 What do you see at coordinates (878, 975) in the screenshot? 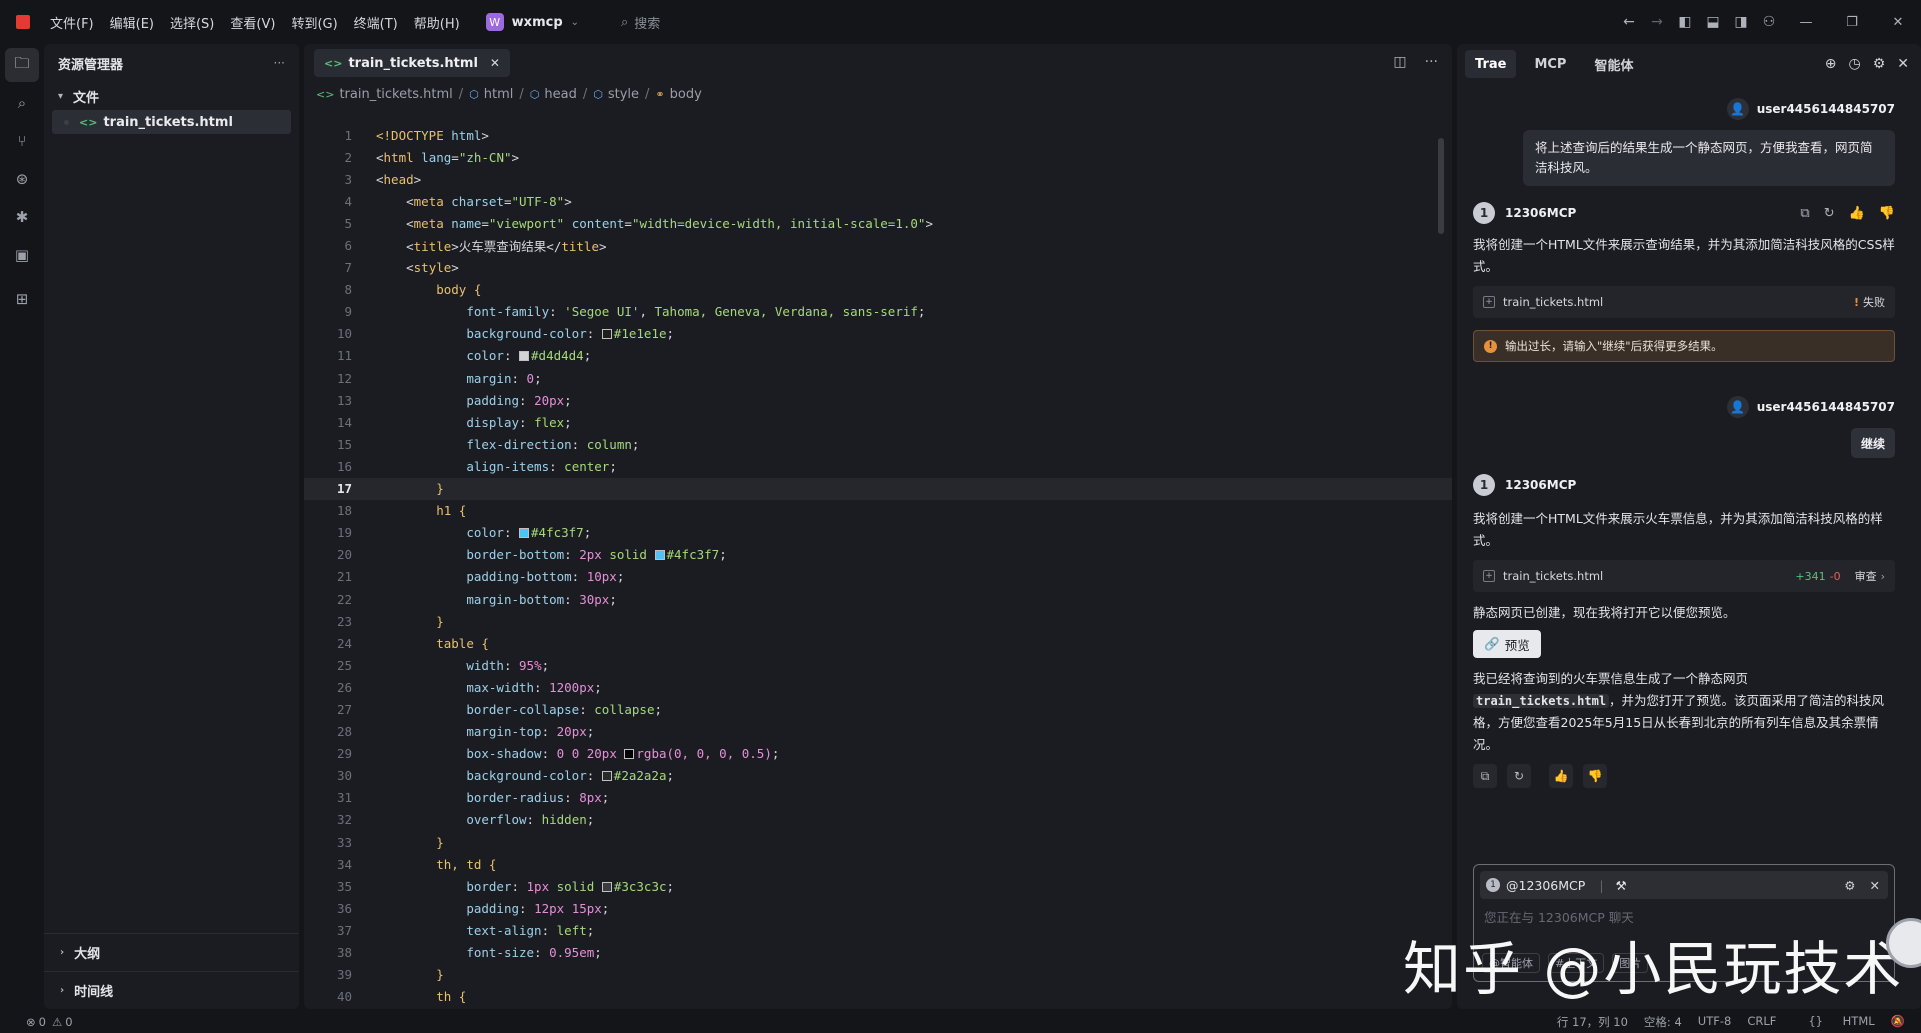
I see `code-line: 39 }` at bounding box center [878, 975].